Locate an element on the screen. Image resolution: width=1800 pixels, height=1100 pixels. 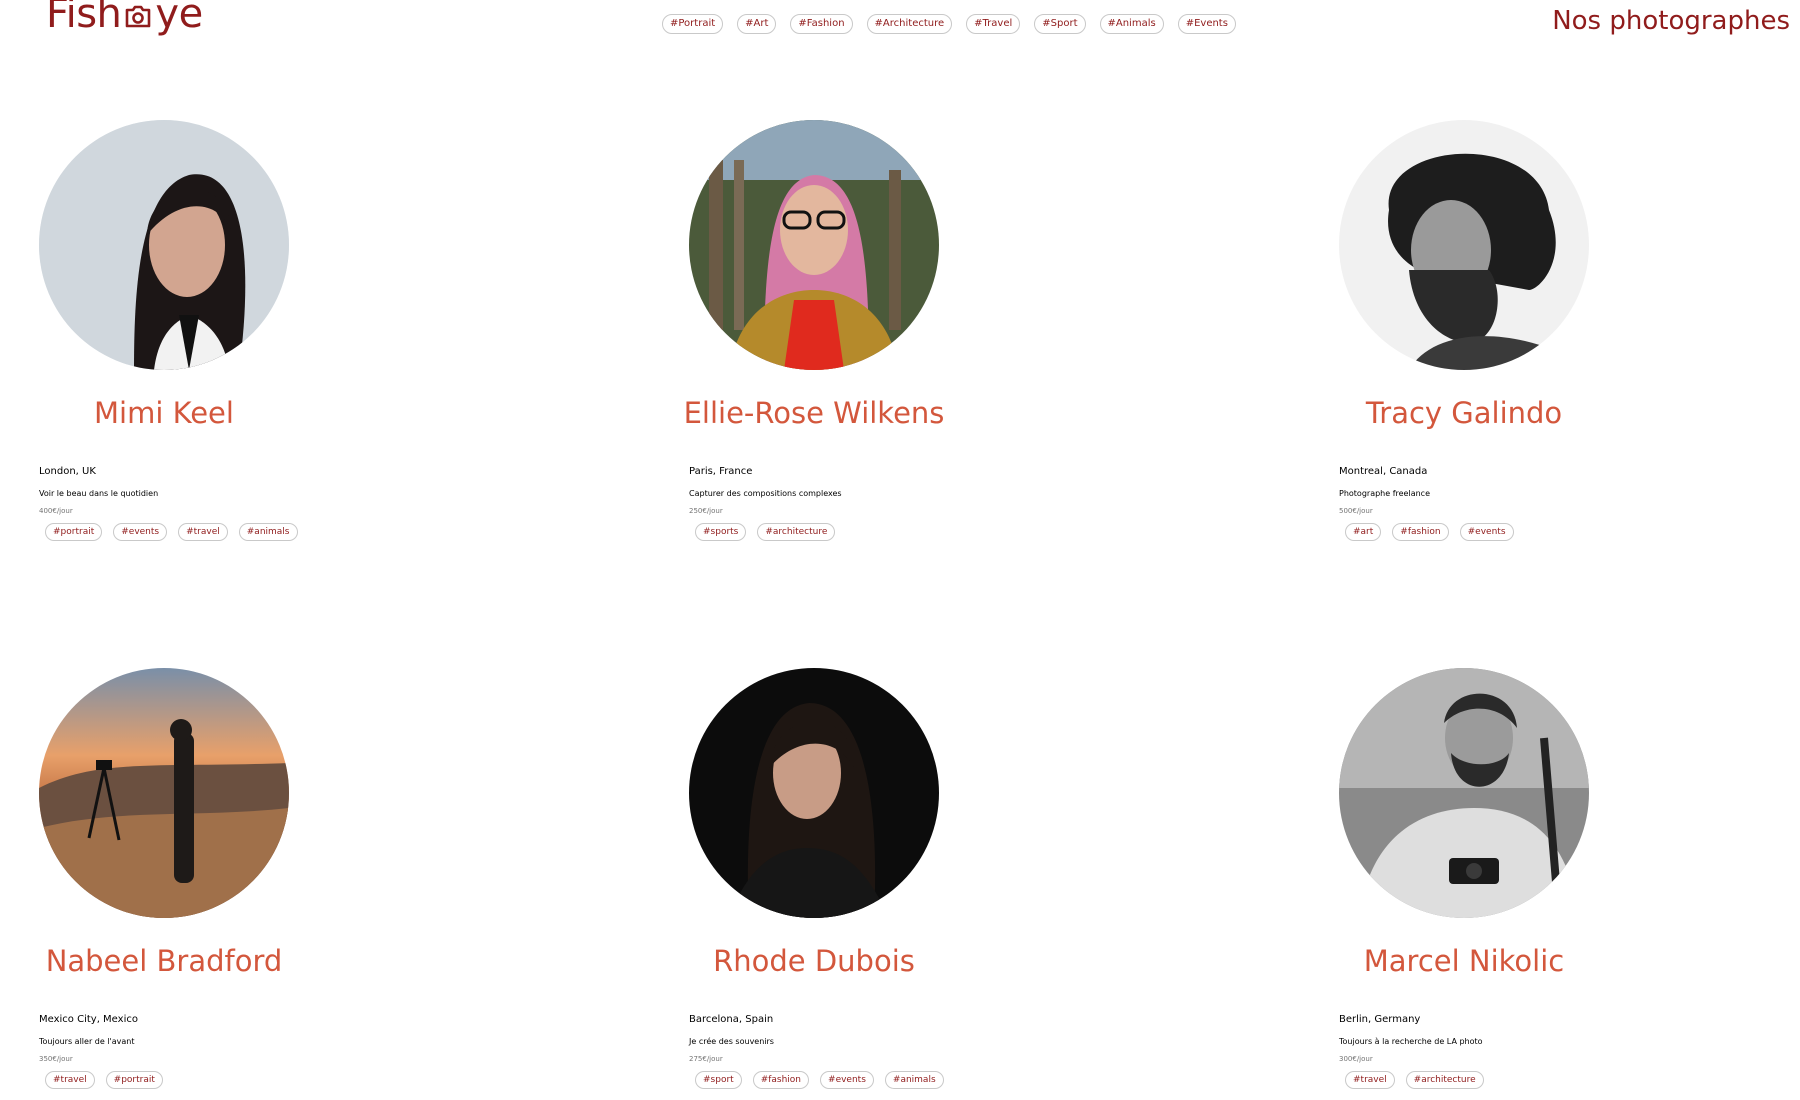
photographer-tagline: Toujours à la recherche de LA photo is located at coordinates (1411, 1041).